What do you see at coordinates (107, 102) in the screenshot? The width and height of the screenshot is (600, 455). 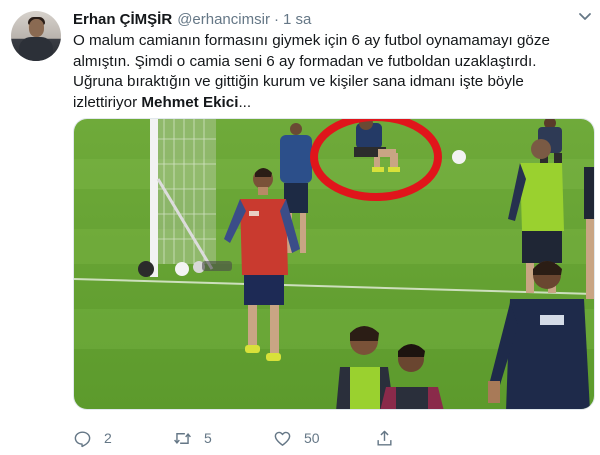 I see `tweet-text-prefix: izlettiriyor` at bounding box center [107, 102].